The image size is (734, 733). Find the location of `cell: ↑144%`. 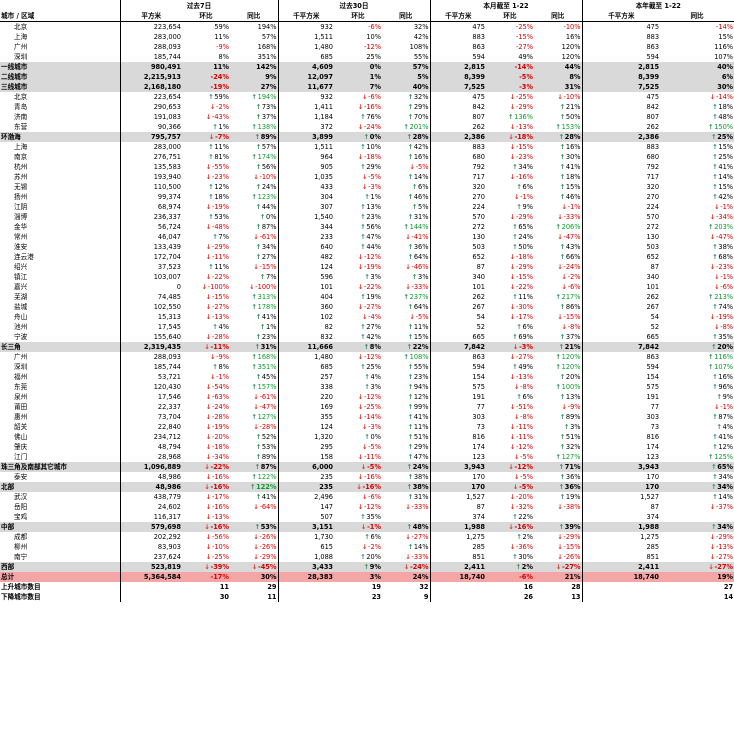

cell: ↑144% is located at coordinates (406, 227).